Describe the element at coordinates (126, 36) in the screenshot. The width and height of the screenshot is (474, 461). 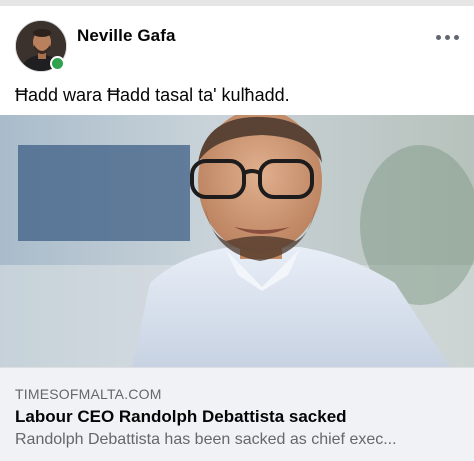
I see `author-name: Neville Gafa` at that location.